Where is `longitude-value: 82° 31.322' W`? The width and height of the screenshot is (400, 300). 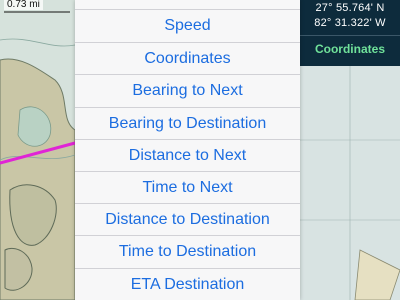 longitude-value: 82° 31.322' W is located at coordinates (350, 23).